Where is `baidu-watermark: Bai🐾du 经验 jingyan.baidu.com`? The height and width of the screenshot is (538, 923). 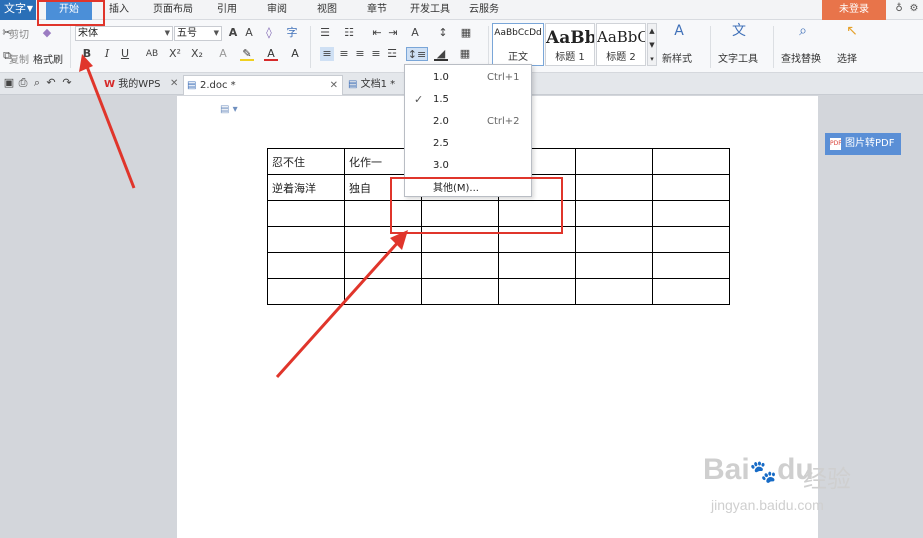
baidu-watermark: Bai🐾du 经验 jingyan.baidu.com is located at coordinates (803, 488).